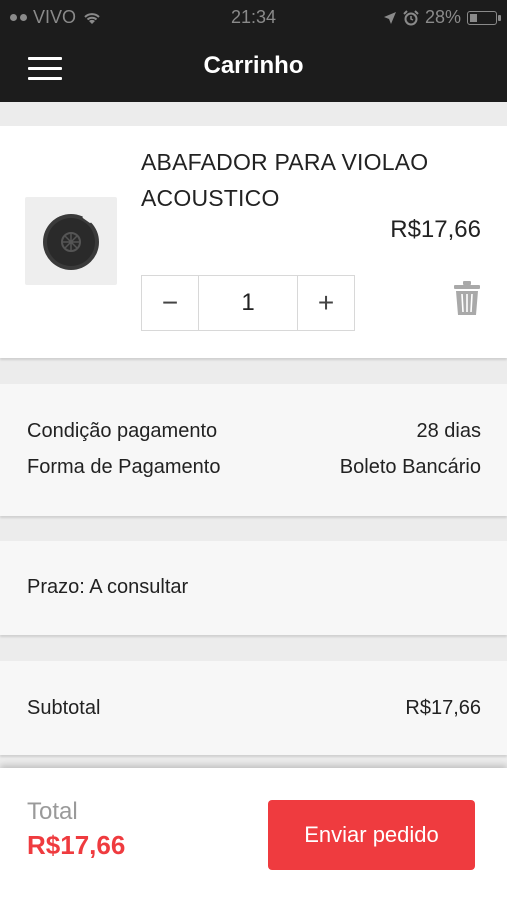 This screenshot has width=507, height=900. I want to click on subtotal-row: Subtotal R$17,66, so click(254, 708).